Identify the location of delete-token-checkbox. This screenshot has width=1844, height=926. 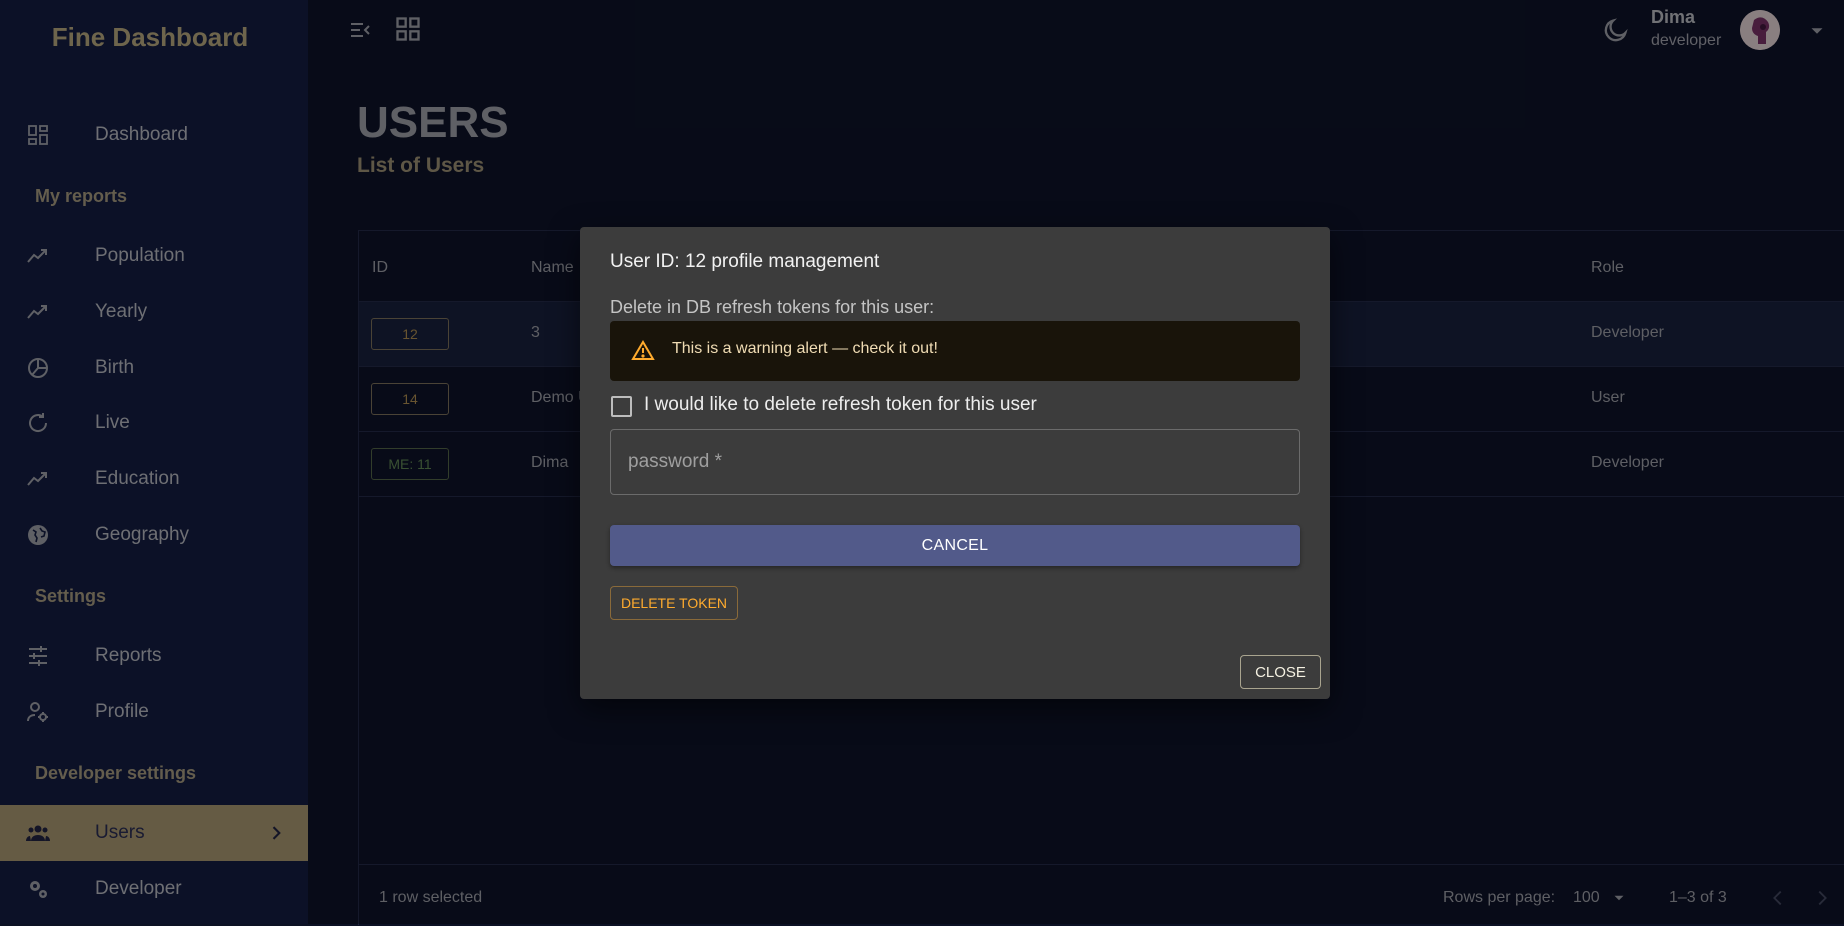
(621, 406).